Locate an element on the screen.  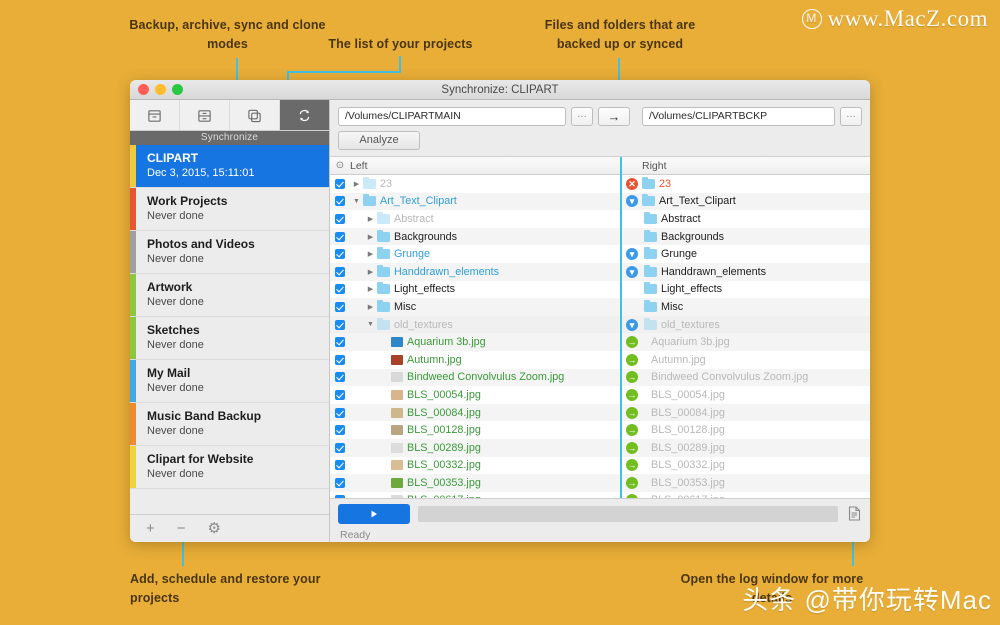
table-row: → BLS_00054.jpg is located at coordinates (746, 395).